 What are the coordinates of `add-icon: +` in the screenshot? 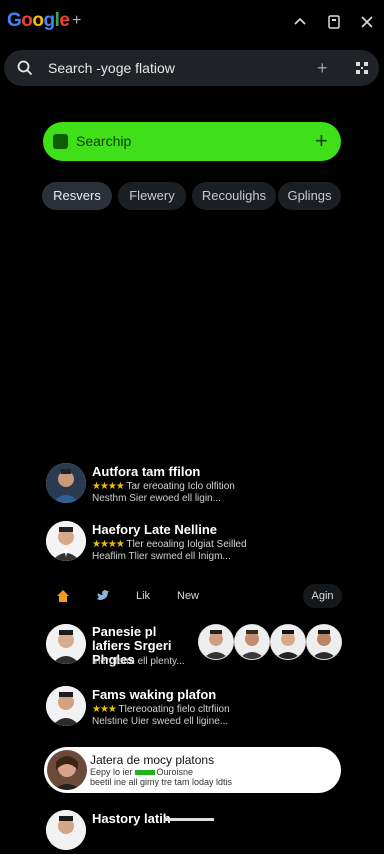 It's located at (322, 68).